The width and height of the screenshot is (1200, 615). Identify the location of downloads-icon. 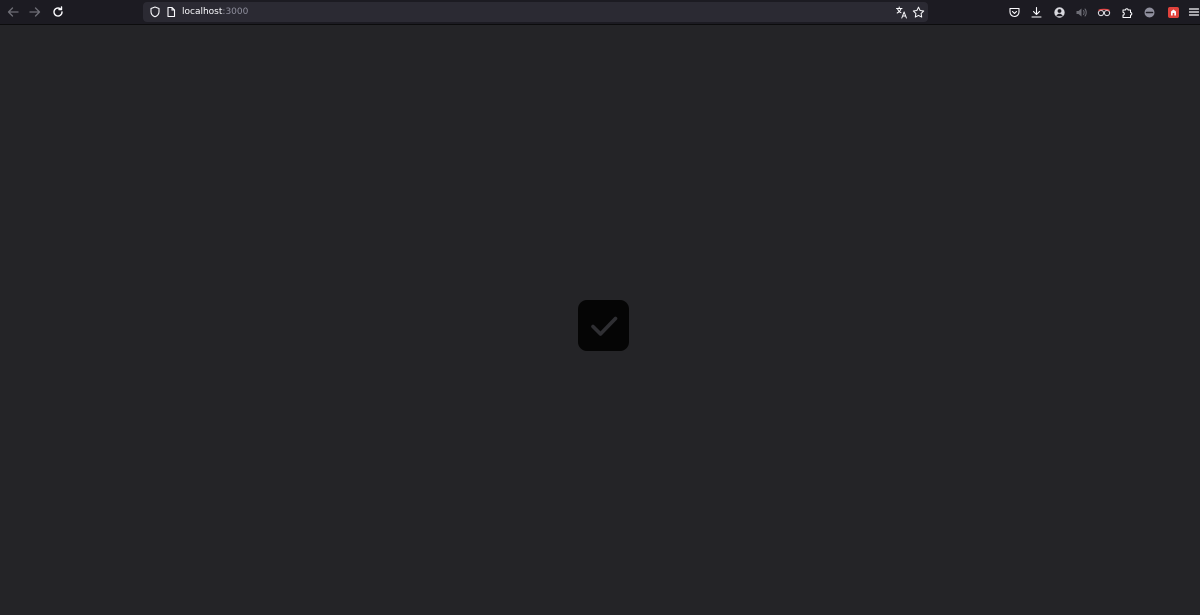
(1036, 12).